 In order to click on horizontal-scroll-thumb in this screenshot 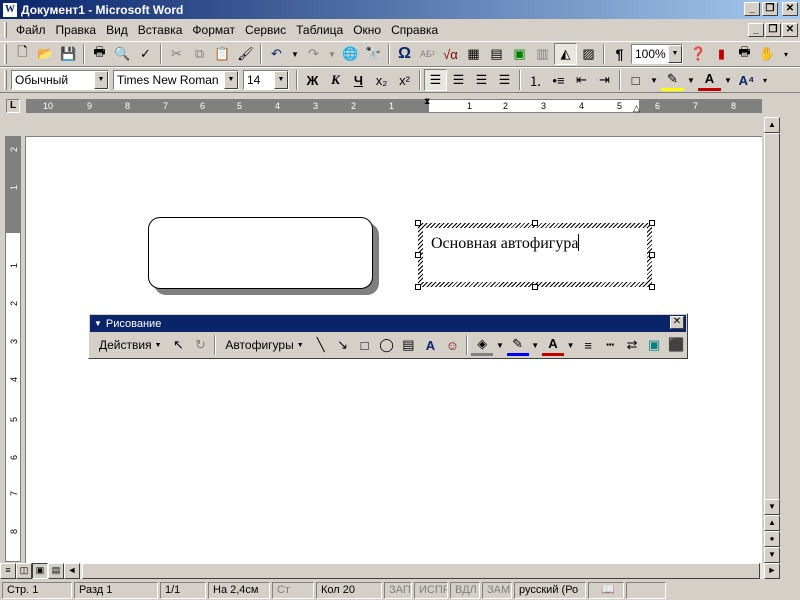, I will do `click(421, 571)`.